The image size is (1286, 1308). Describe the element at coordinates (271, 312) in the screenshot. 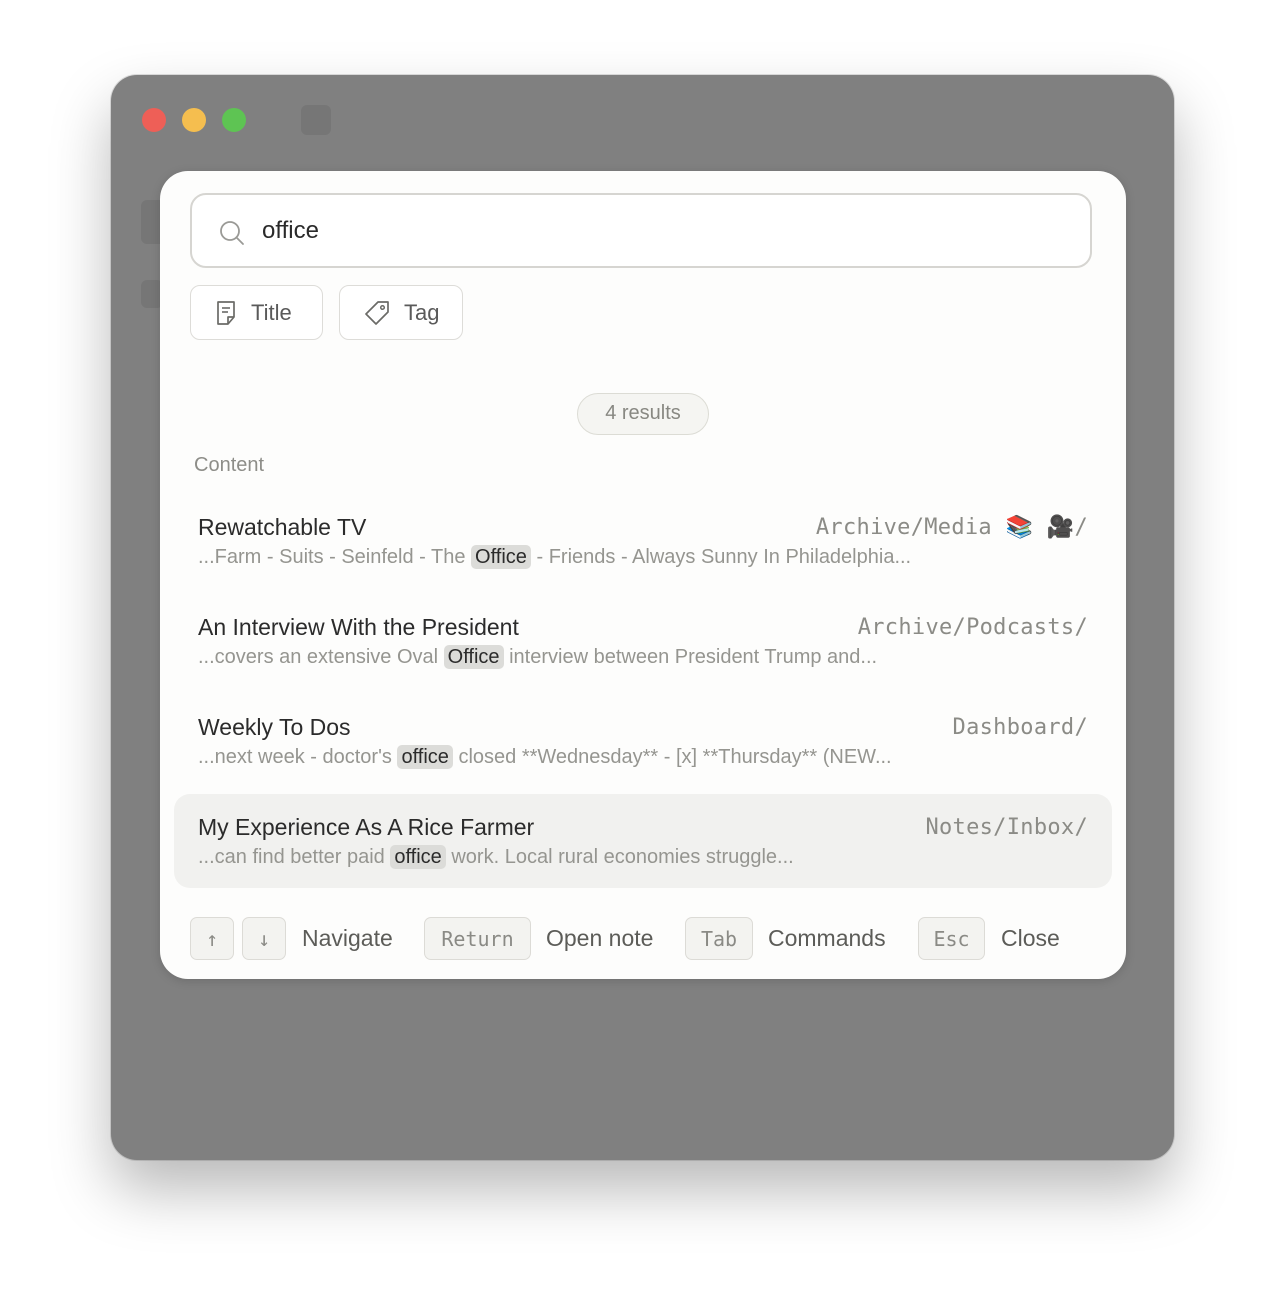

I see `filter-title-label: Title` at that location.